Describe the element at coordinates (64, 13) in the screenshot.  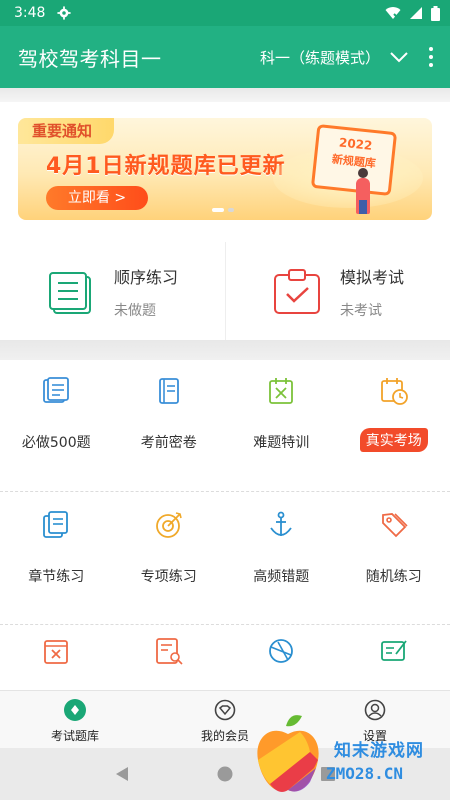
I see `settings-gear-icon` at that location.